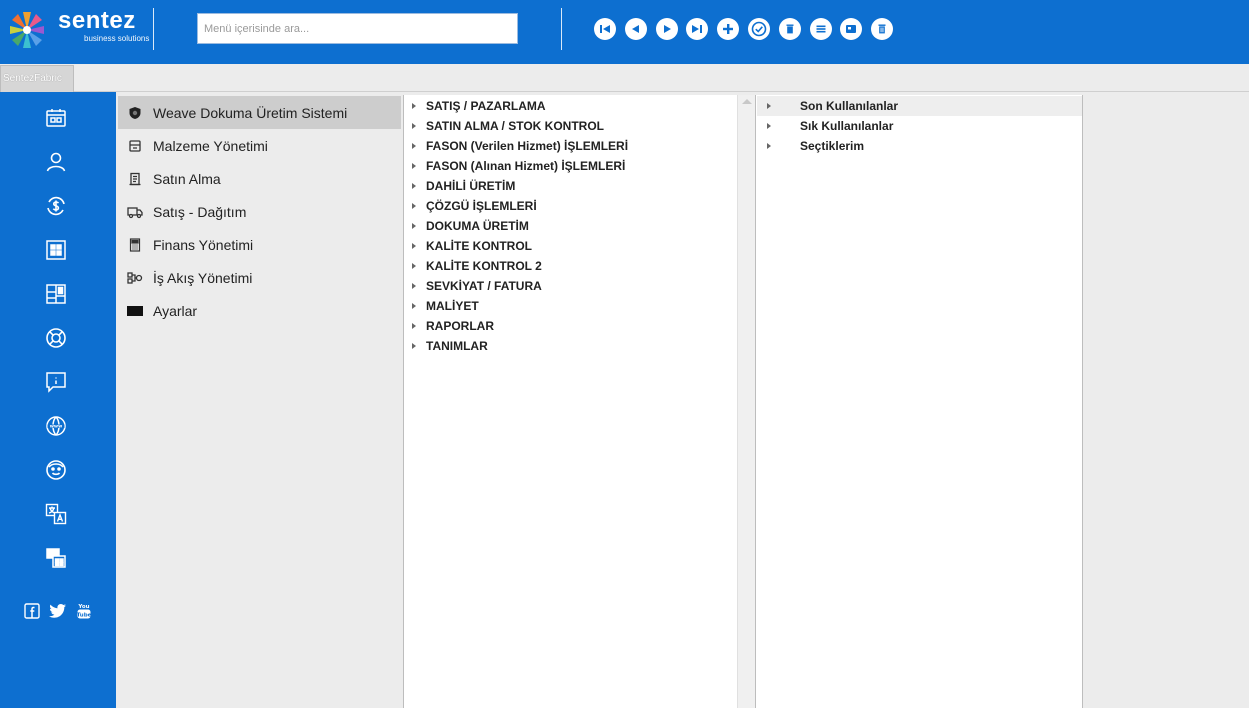 This screenshot has width=1249, height=708. What do you see at coordinates (484, 286) in the screenshot?
I see `tree-node-label: SEVKİYAT / FATURA` at bounding box center [484, 286].